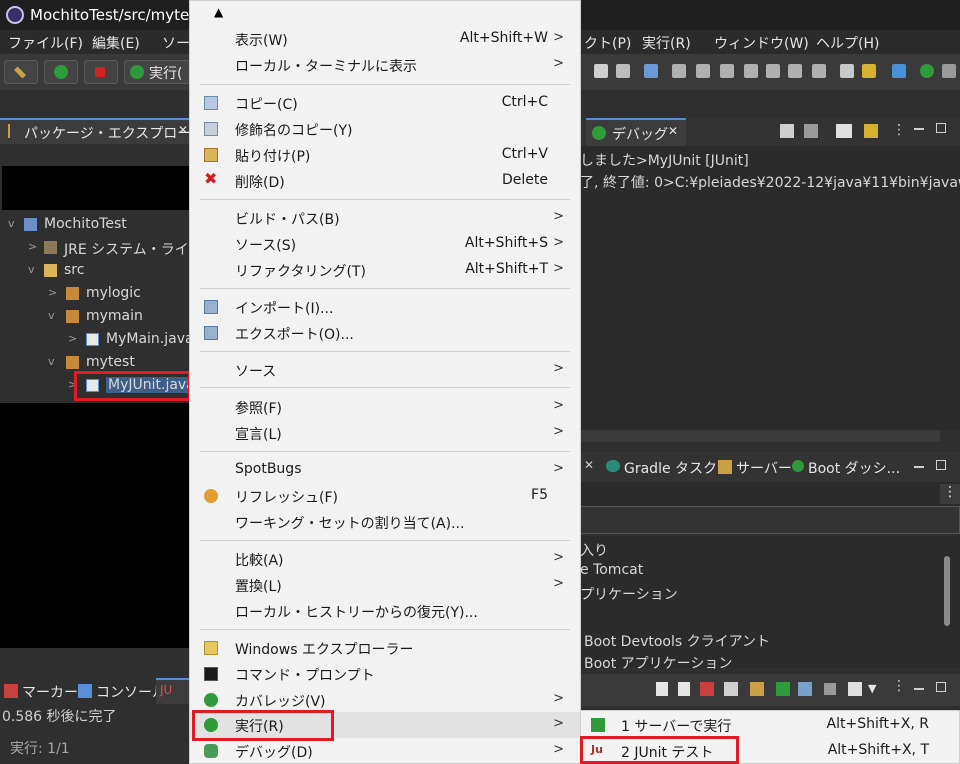 The image size is (960, 764). I want to click on remove-launch-icon, so click(787, 131).